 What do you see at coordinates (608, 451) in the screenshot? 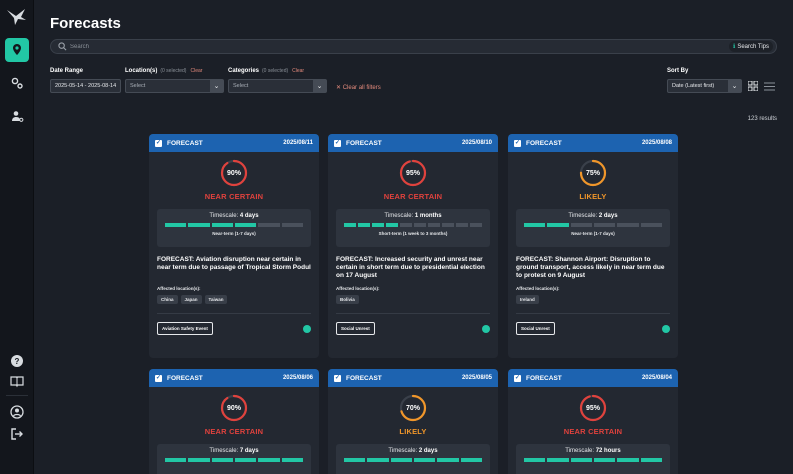
I see `timescale-value: 72 hours` at bounding box center [608, 451].